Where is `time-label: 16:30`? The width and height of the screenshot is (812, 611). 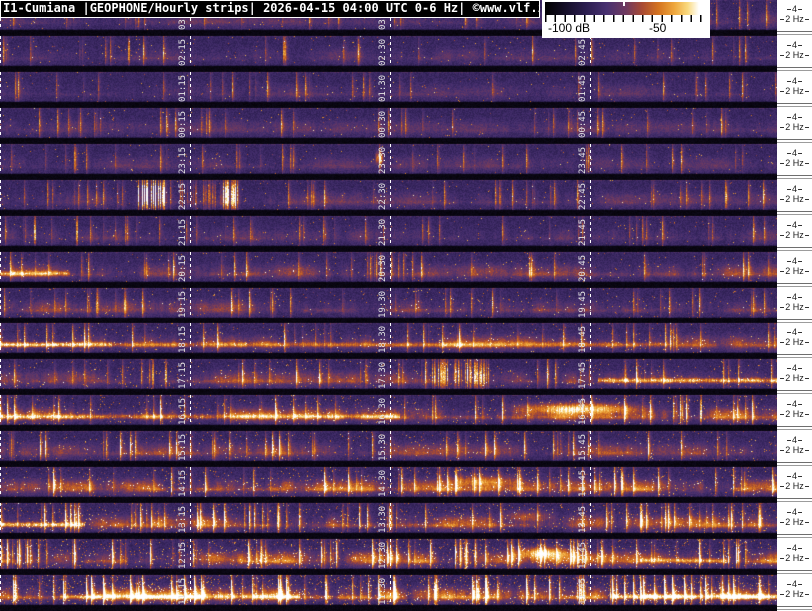
time-label: 16:30 is located at coordinates (383, 411).